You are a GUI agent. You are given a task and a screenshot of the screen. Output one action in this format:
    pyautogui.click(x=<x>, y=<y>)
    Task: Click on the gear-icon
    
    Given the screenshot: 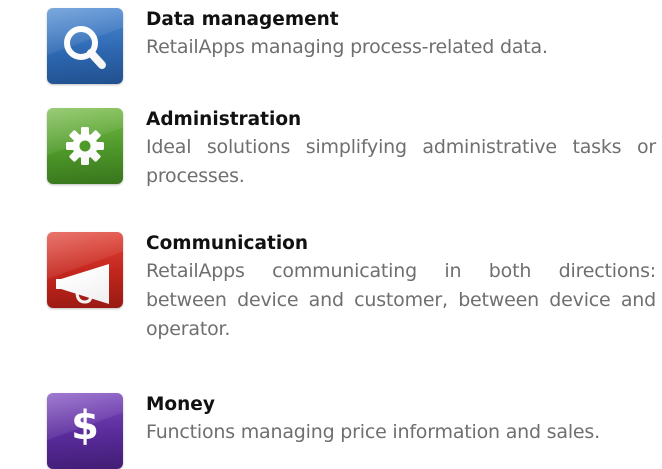 What is the action you would take?
    pyautogui.click(x=85, y=146)
    